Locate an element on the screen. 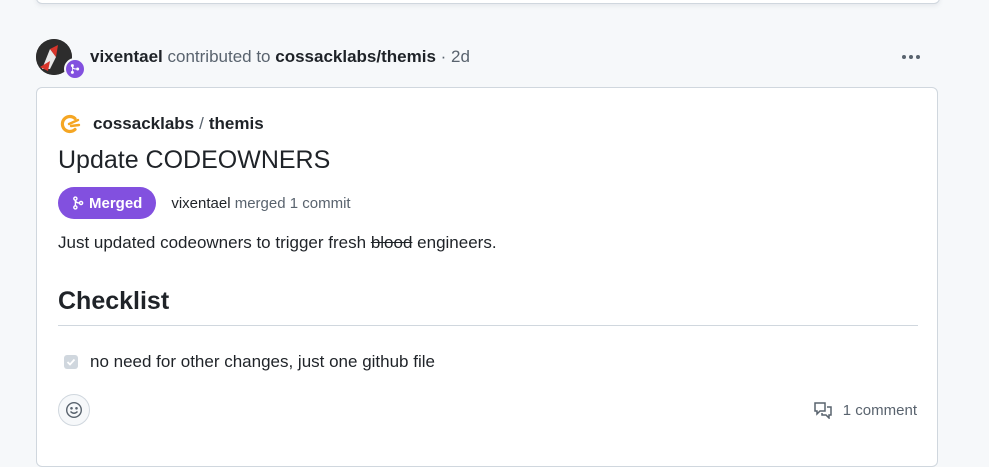 The height and width of the screenshot is (467, 989). pr-title-link: Update CODEOWNERS is located at coordinates (194, 160).